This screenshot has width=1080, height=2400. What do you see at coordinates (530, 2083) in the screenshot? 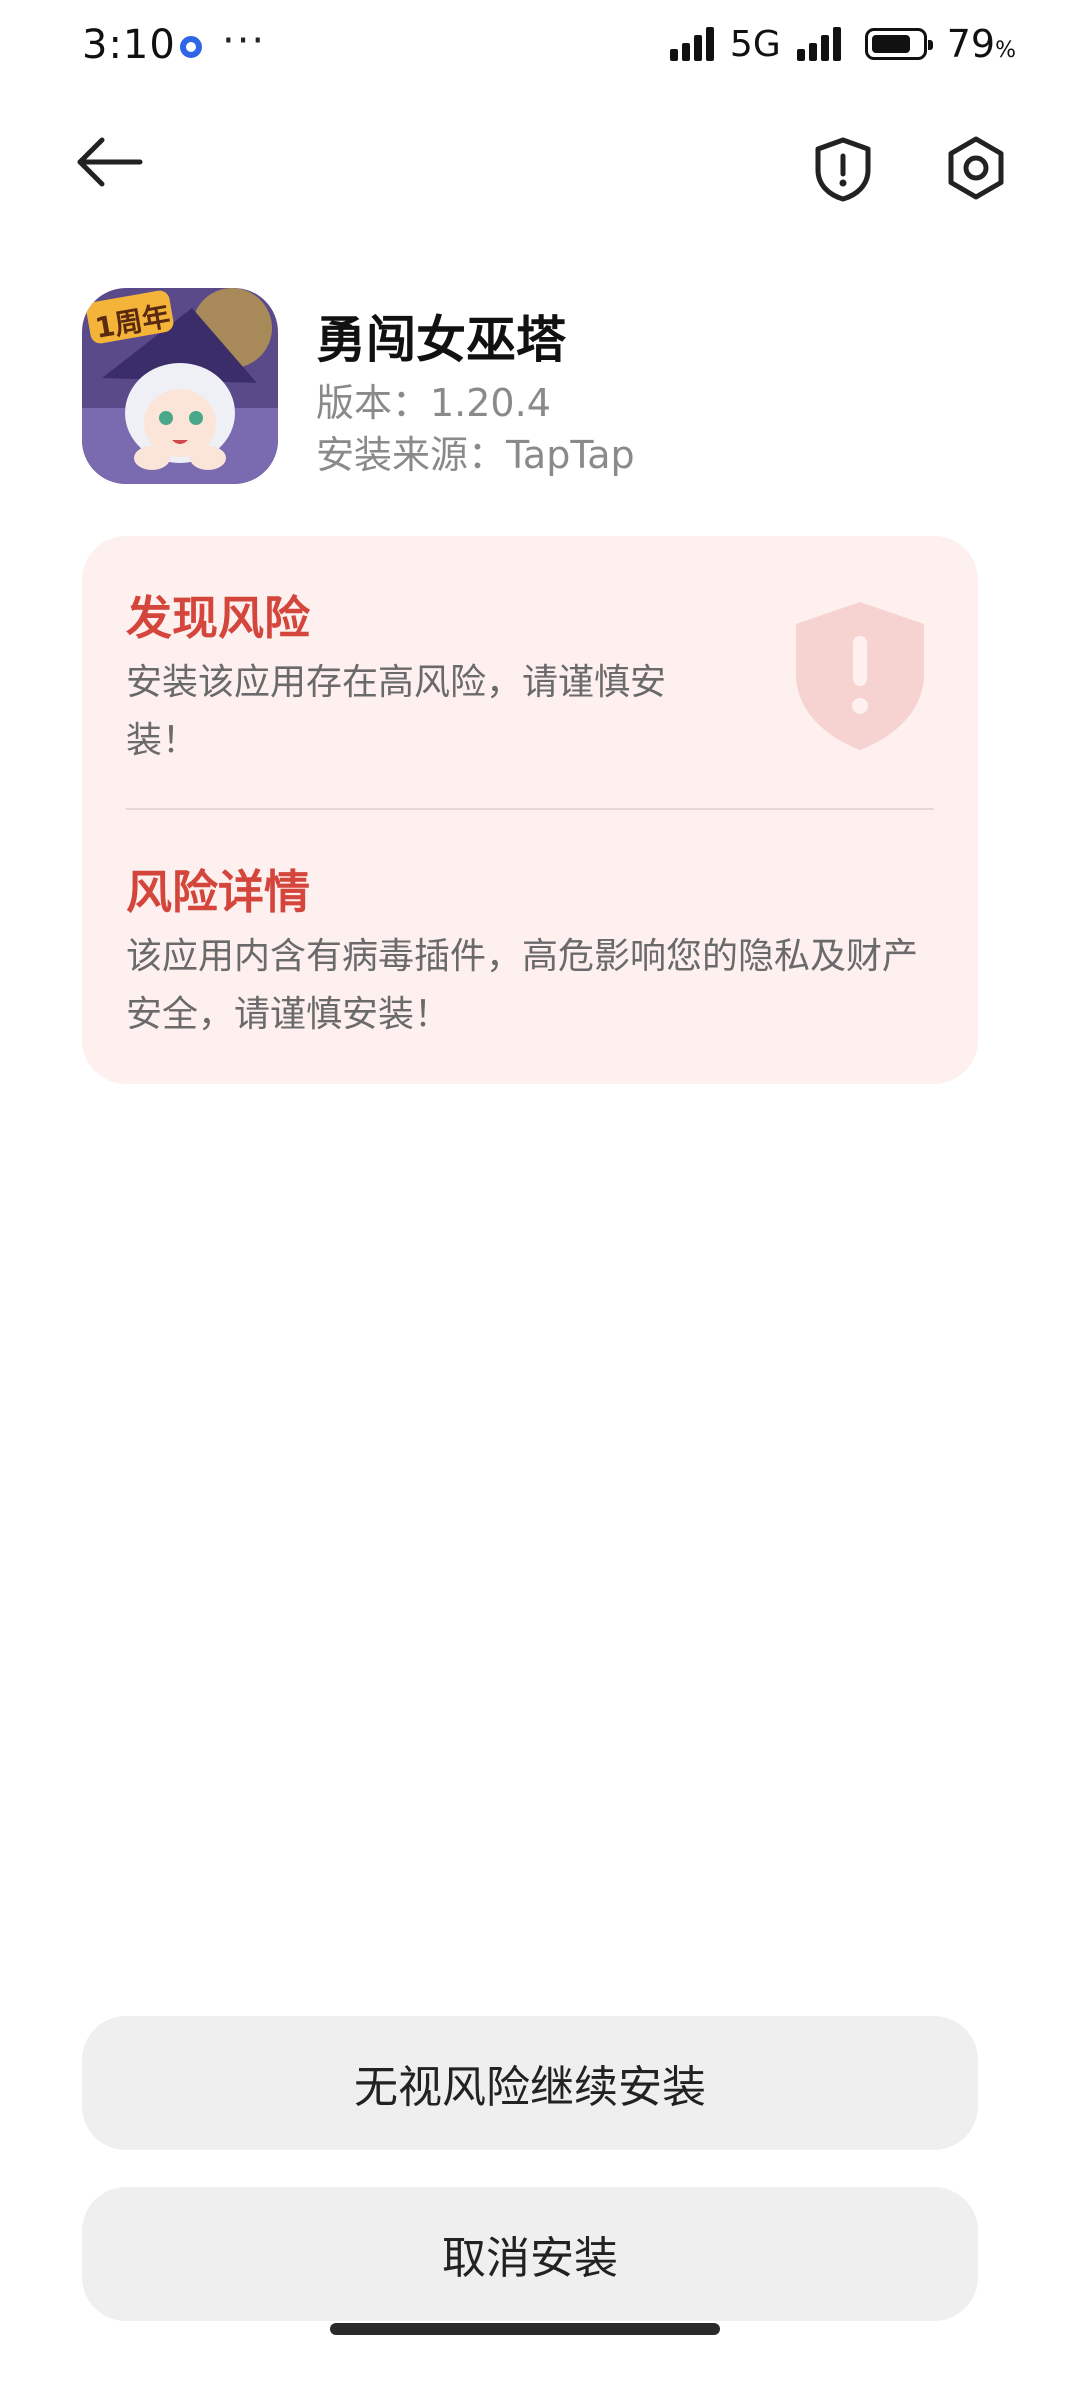
I see `continue-install-button: 无视风险继续安装` at bounding box center [530, 2083].